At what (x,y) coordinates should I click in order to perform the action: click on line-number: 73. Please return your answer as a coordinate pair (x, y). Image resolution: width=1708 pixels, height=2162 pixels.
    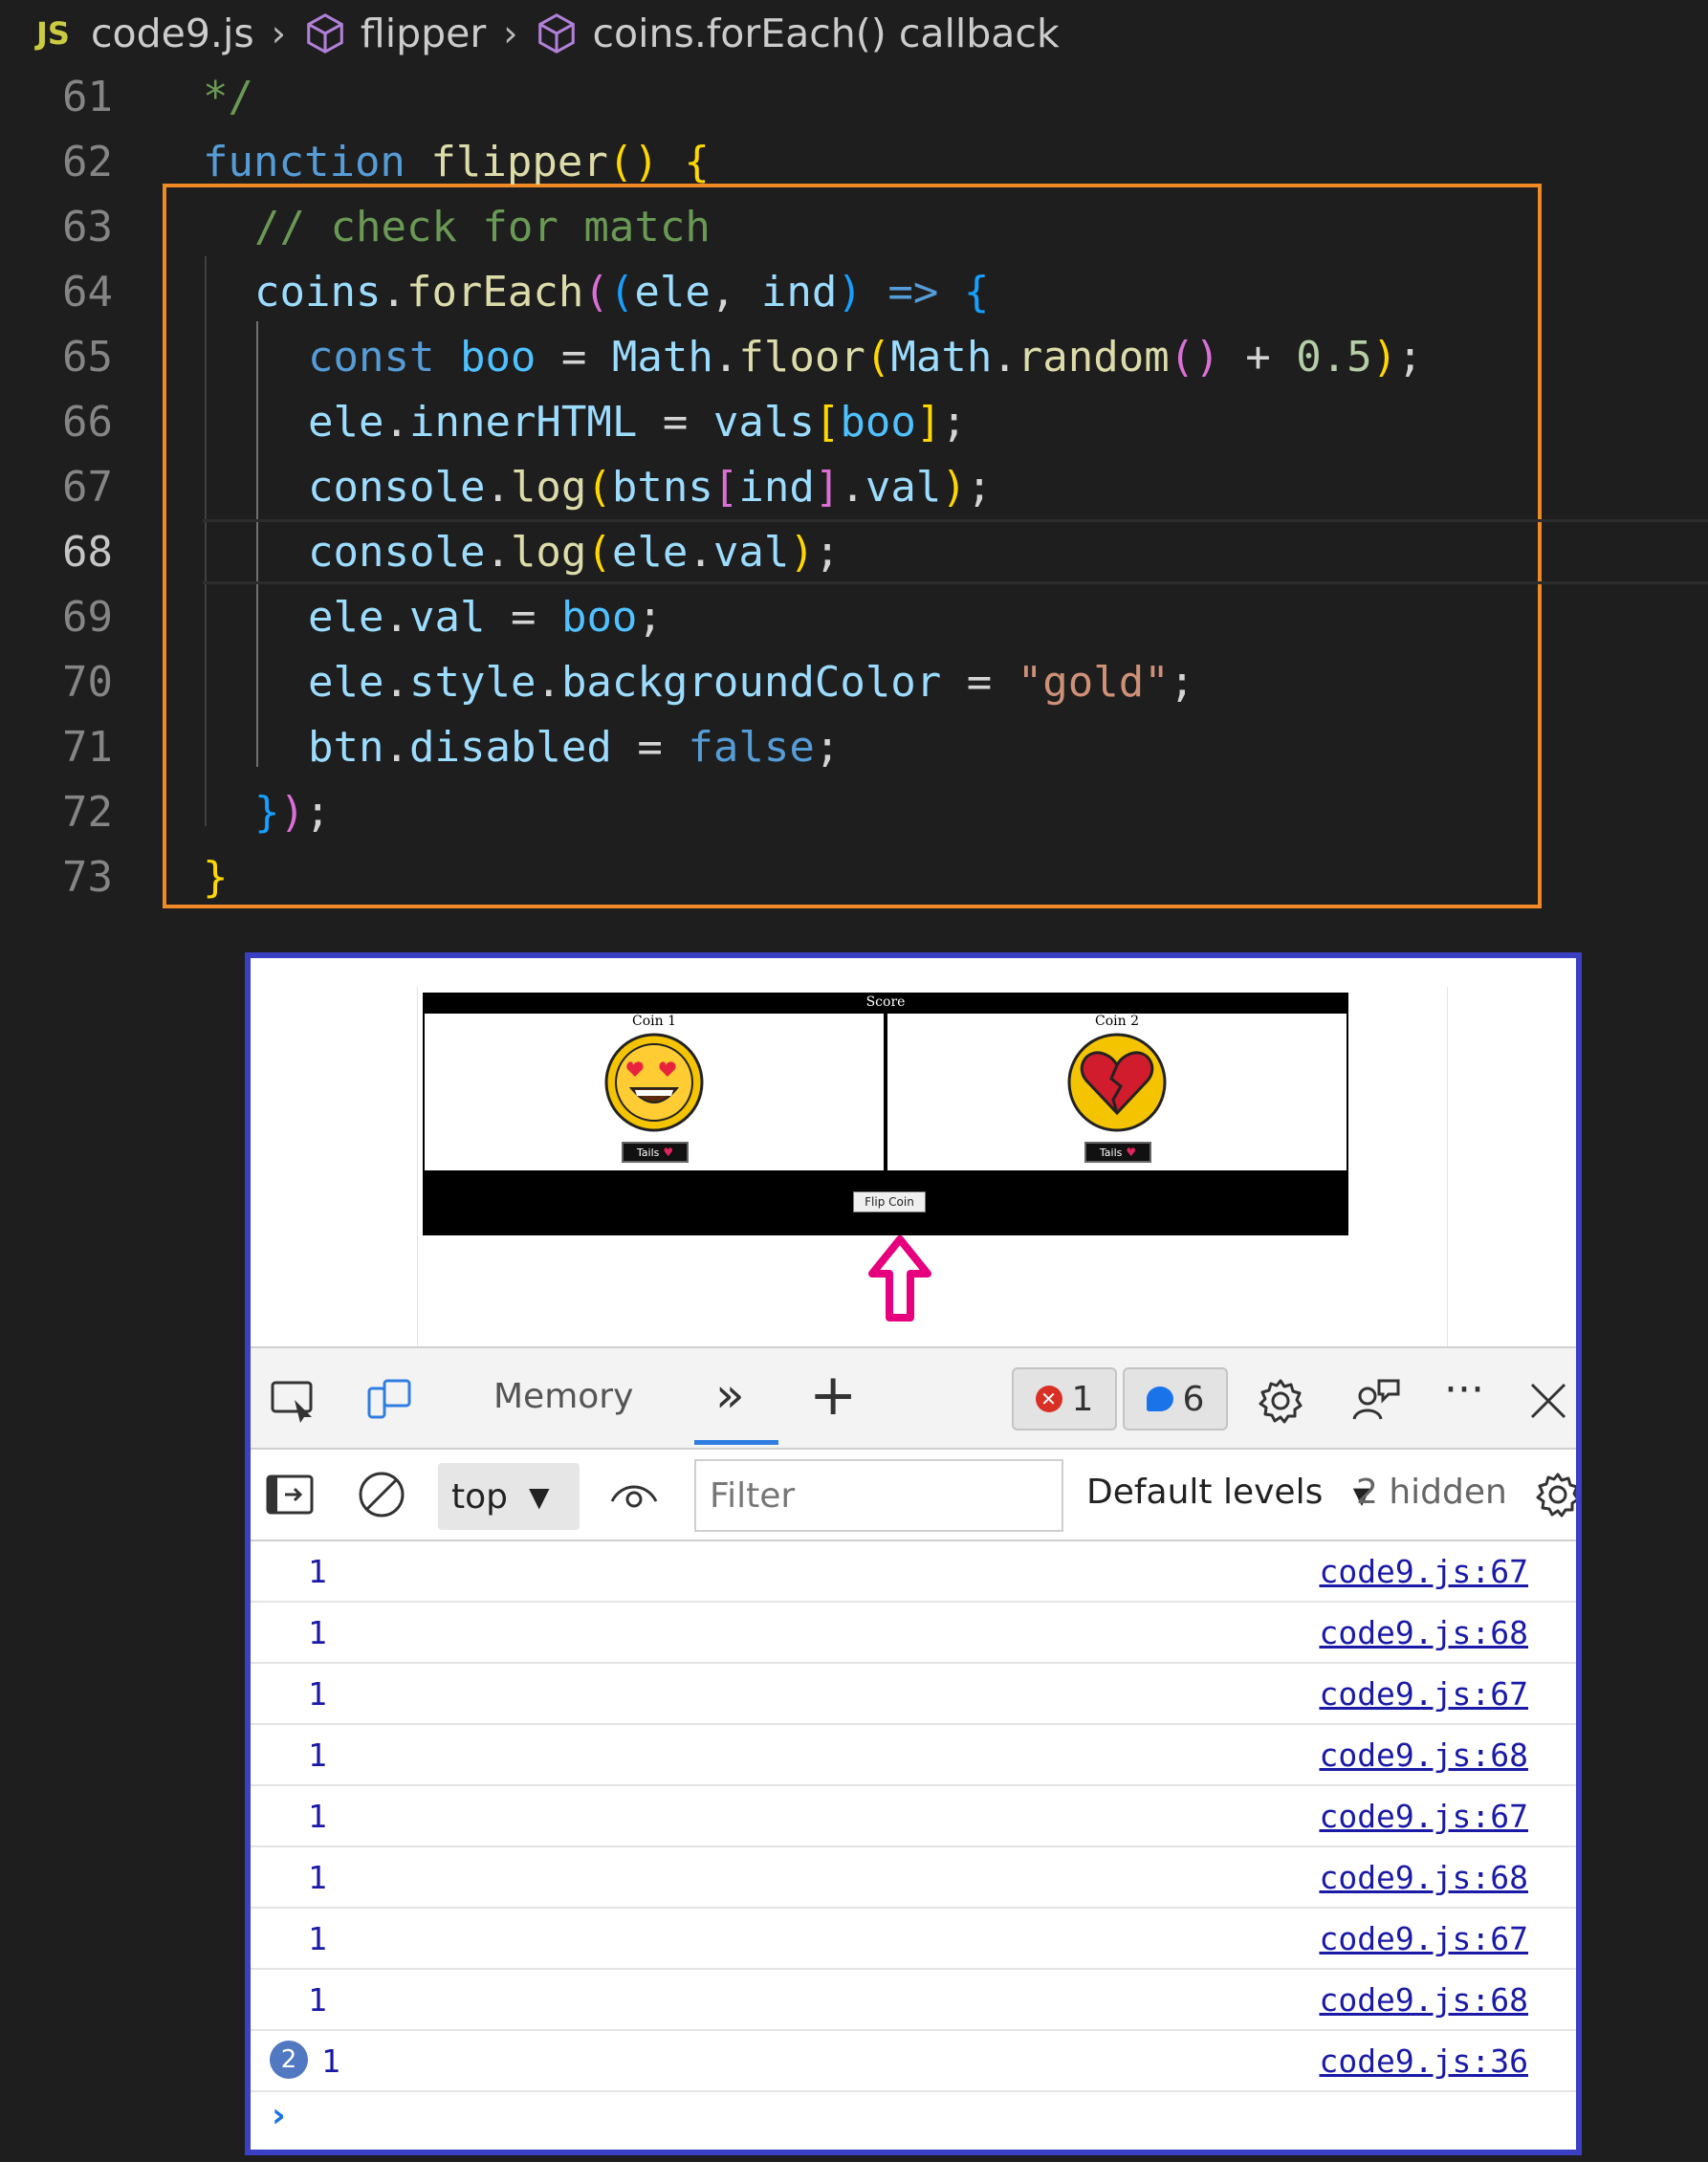
    Looking at the image, I should click on (87, 877).